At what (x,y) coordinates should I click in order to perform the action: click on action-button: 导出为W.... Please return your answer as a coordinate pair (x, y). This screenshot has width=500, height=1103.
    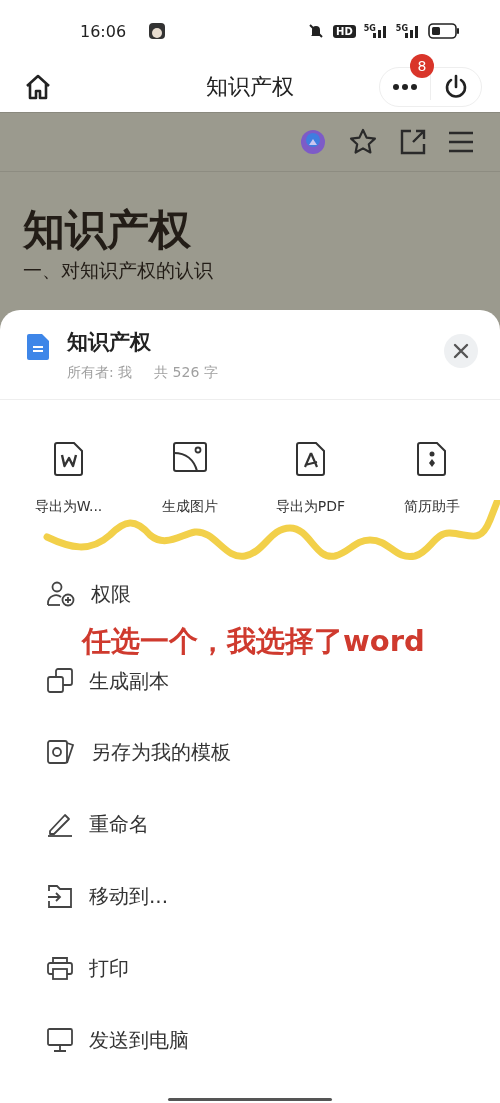
    Looking at the image, I should click on (68, 479).